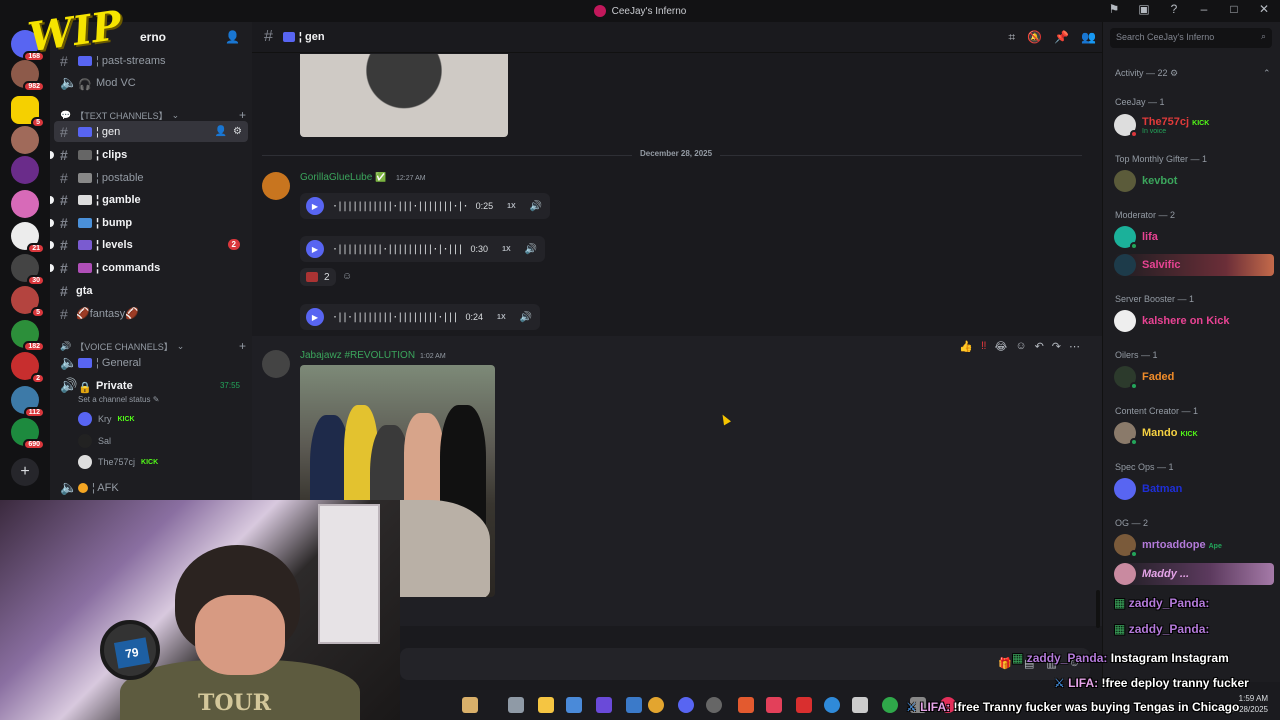 This screenshot has height=720, width=1280. What do you see at coordinates (237, 131) in the screenshot?
I see `gear-icon: ⚙` at bounding box center [237, 131].